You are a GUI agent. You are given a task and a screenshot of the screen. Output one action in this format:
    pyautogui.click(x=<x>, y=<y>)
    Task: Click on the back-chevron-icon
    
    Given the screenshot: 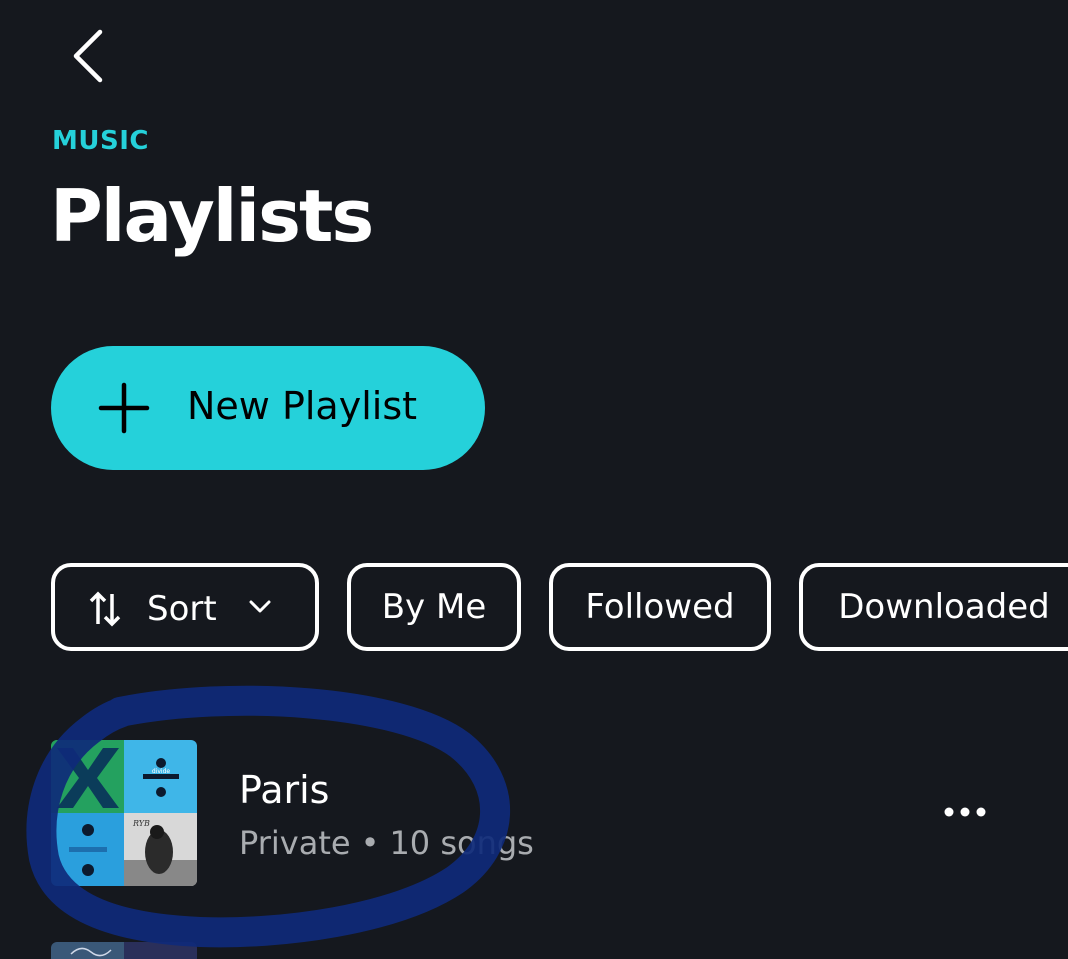 What is the action you would take?
    pyautogui.click(x=88, y=56)
    